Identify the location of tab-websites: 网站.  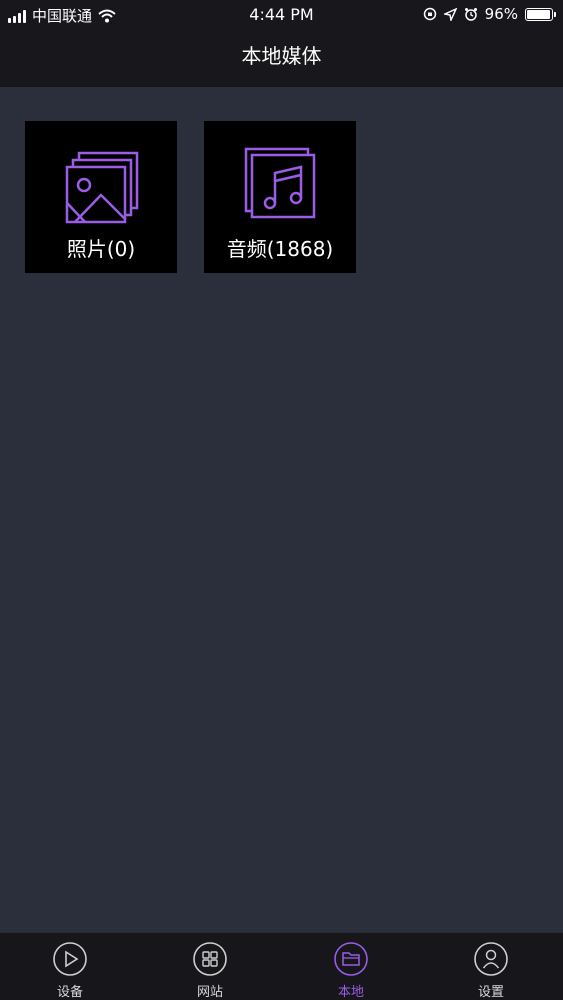
(210, 966).